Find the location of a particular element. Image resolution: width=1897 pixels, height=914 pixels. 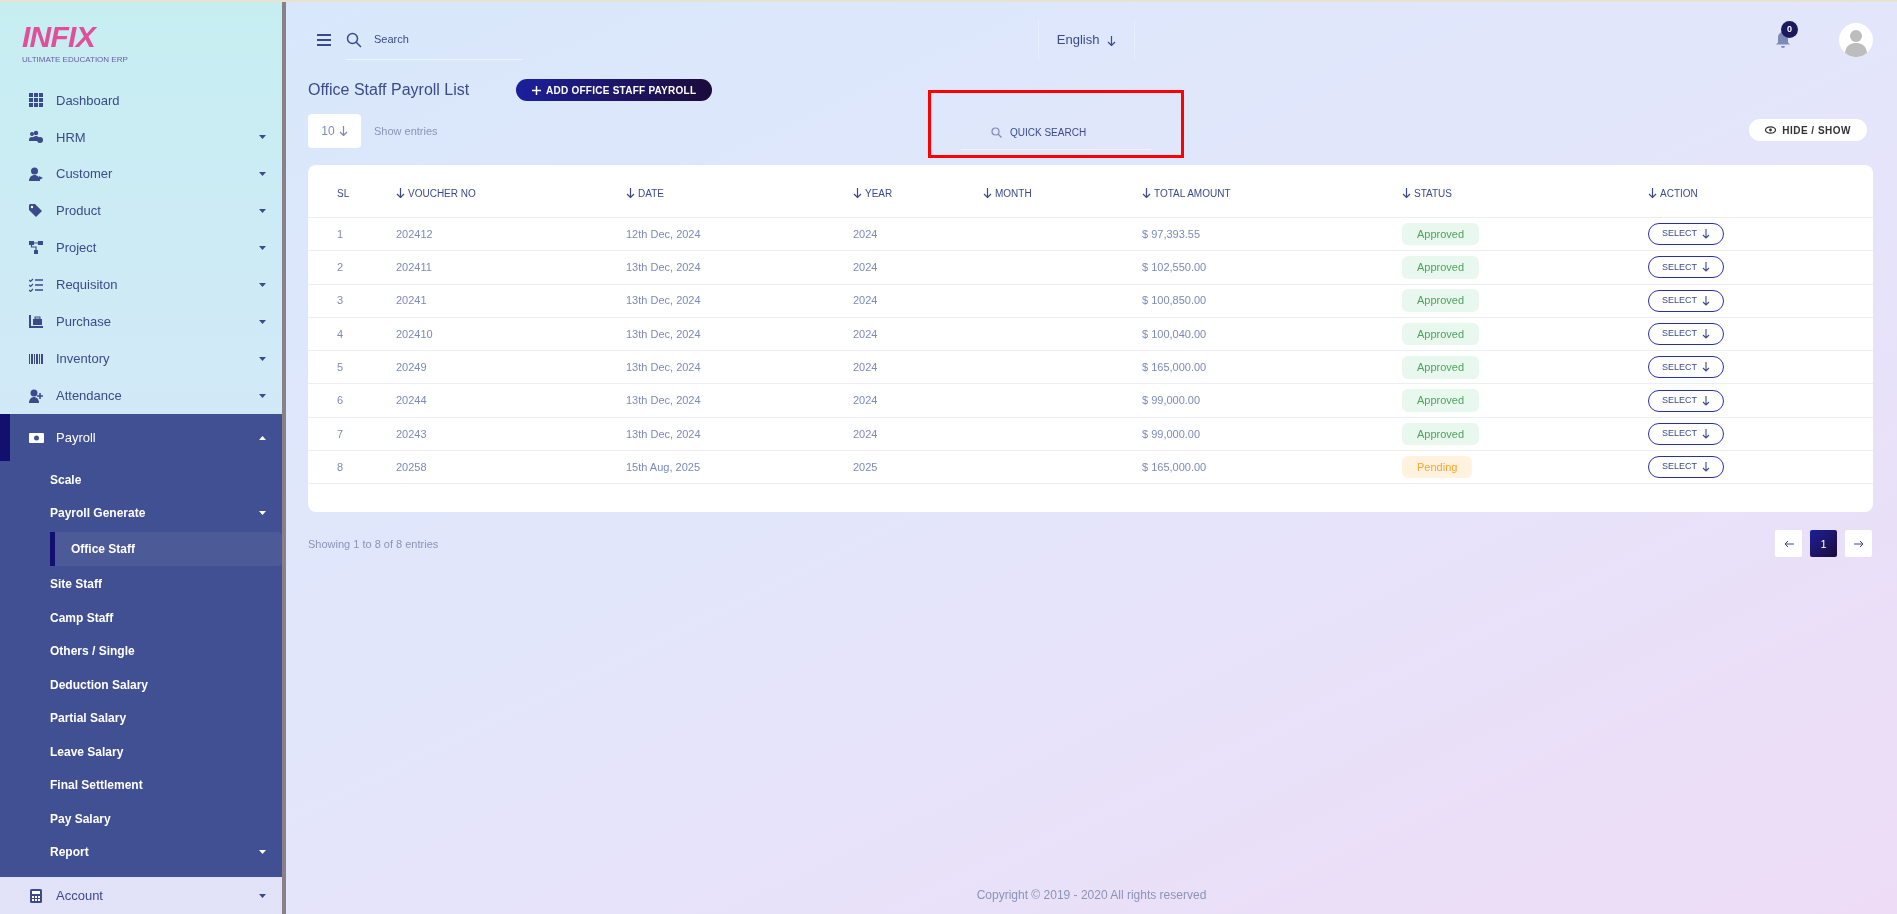

quick-search-field: QUICK SEARCH is located at coordinates (1070, 132).